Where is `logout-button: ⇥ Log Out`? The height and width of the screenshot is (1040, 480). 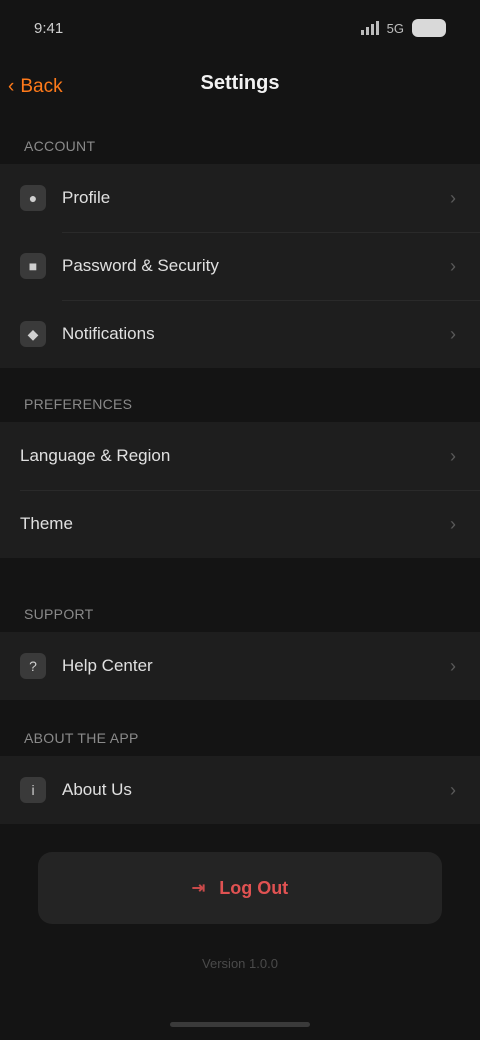 logout-button: ⇥ Log Out is located at coordinates (240, 888).